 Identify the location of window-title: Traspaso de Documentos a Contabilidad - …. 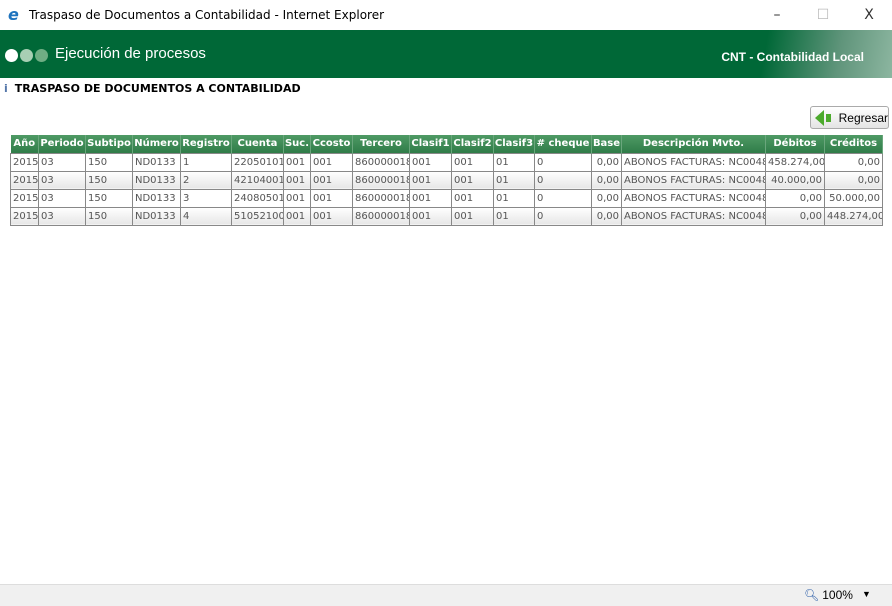
(207, 15).